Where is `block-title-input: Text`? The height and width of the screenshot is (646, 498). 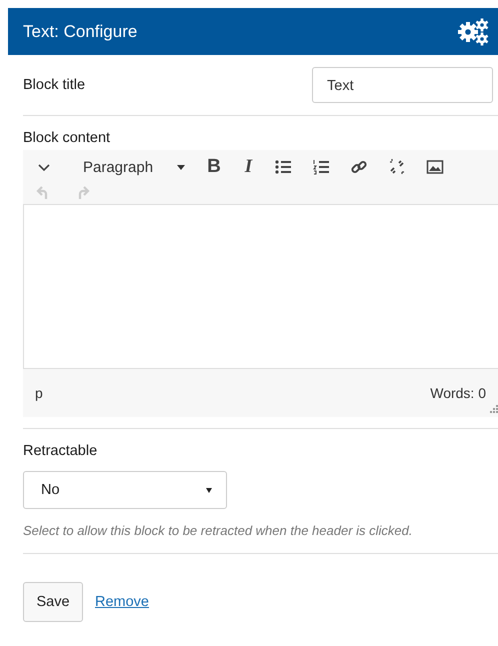 block-title-input: Text is located at coordinates (402, 85).